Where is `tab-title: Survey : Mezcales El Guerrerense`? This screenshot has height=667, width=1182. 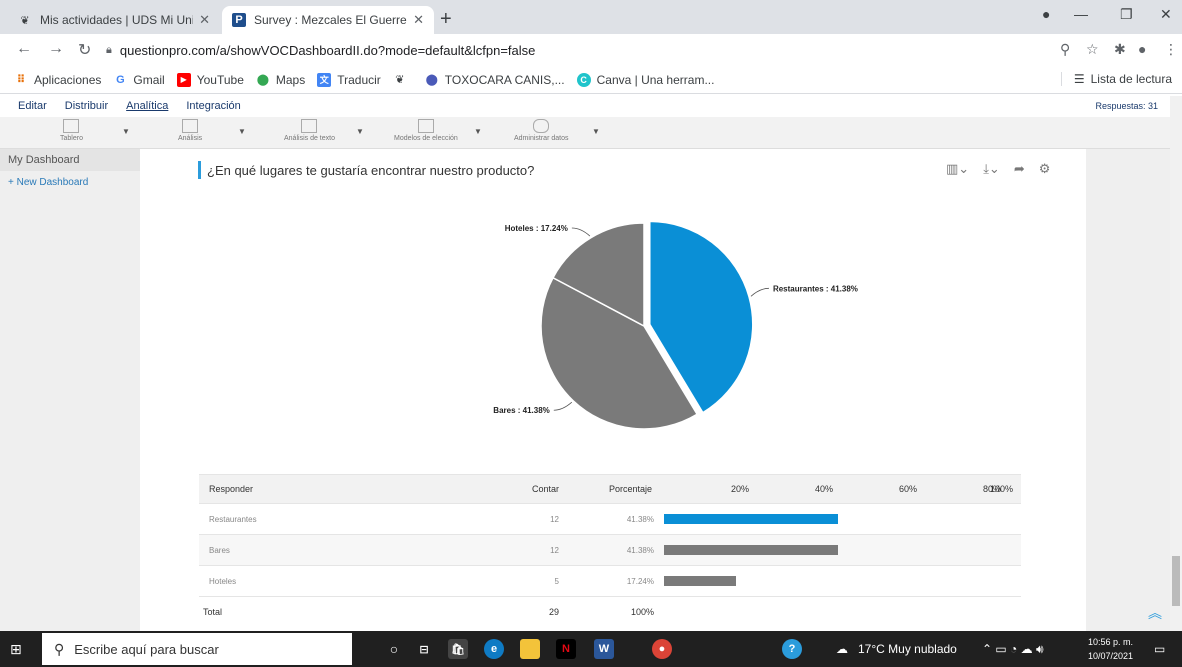 tab-title: Survey : Mezcales El Guerrerense is located at coordinates (330, 20).